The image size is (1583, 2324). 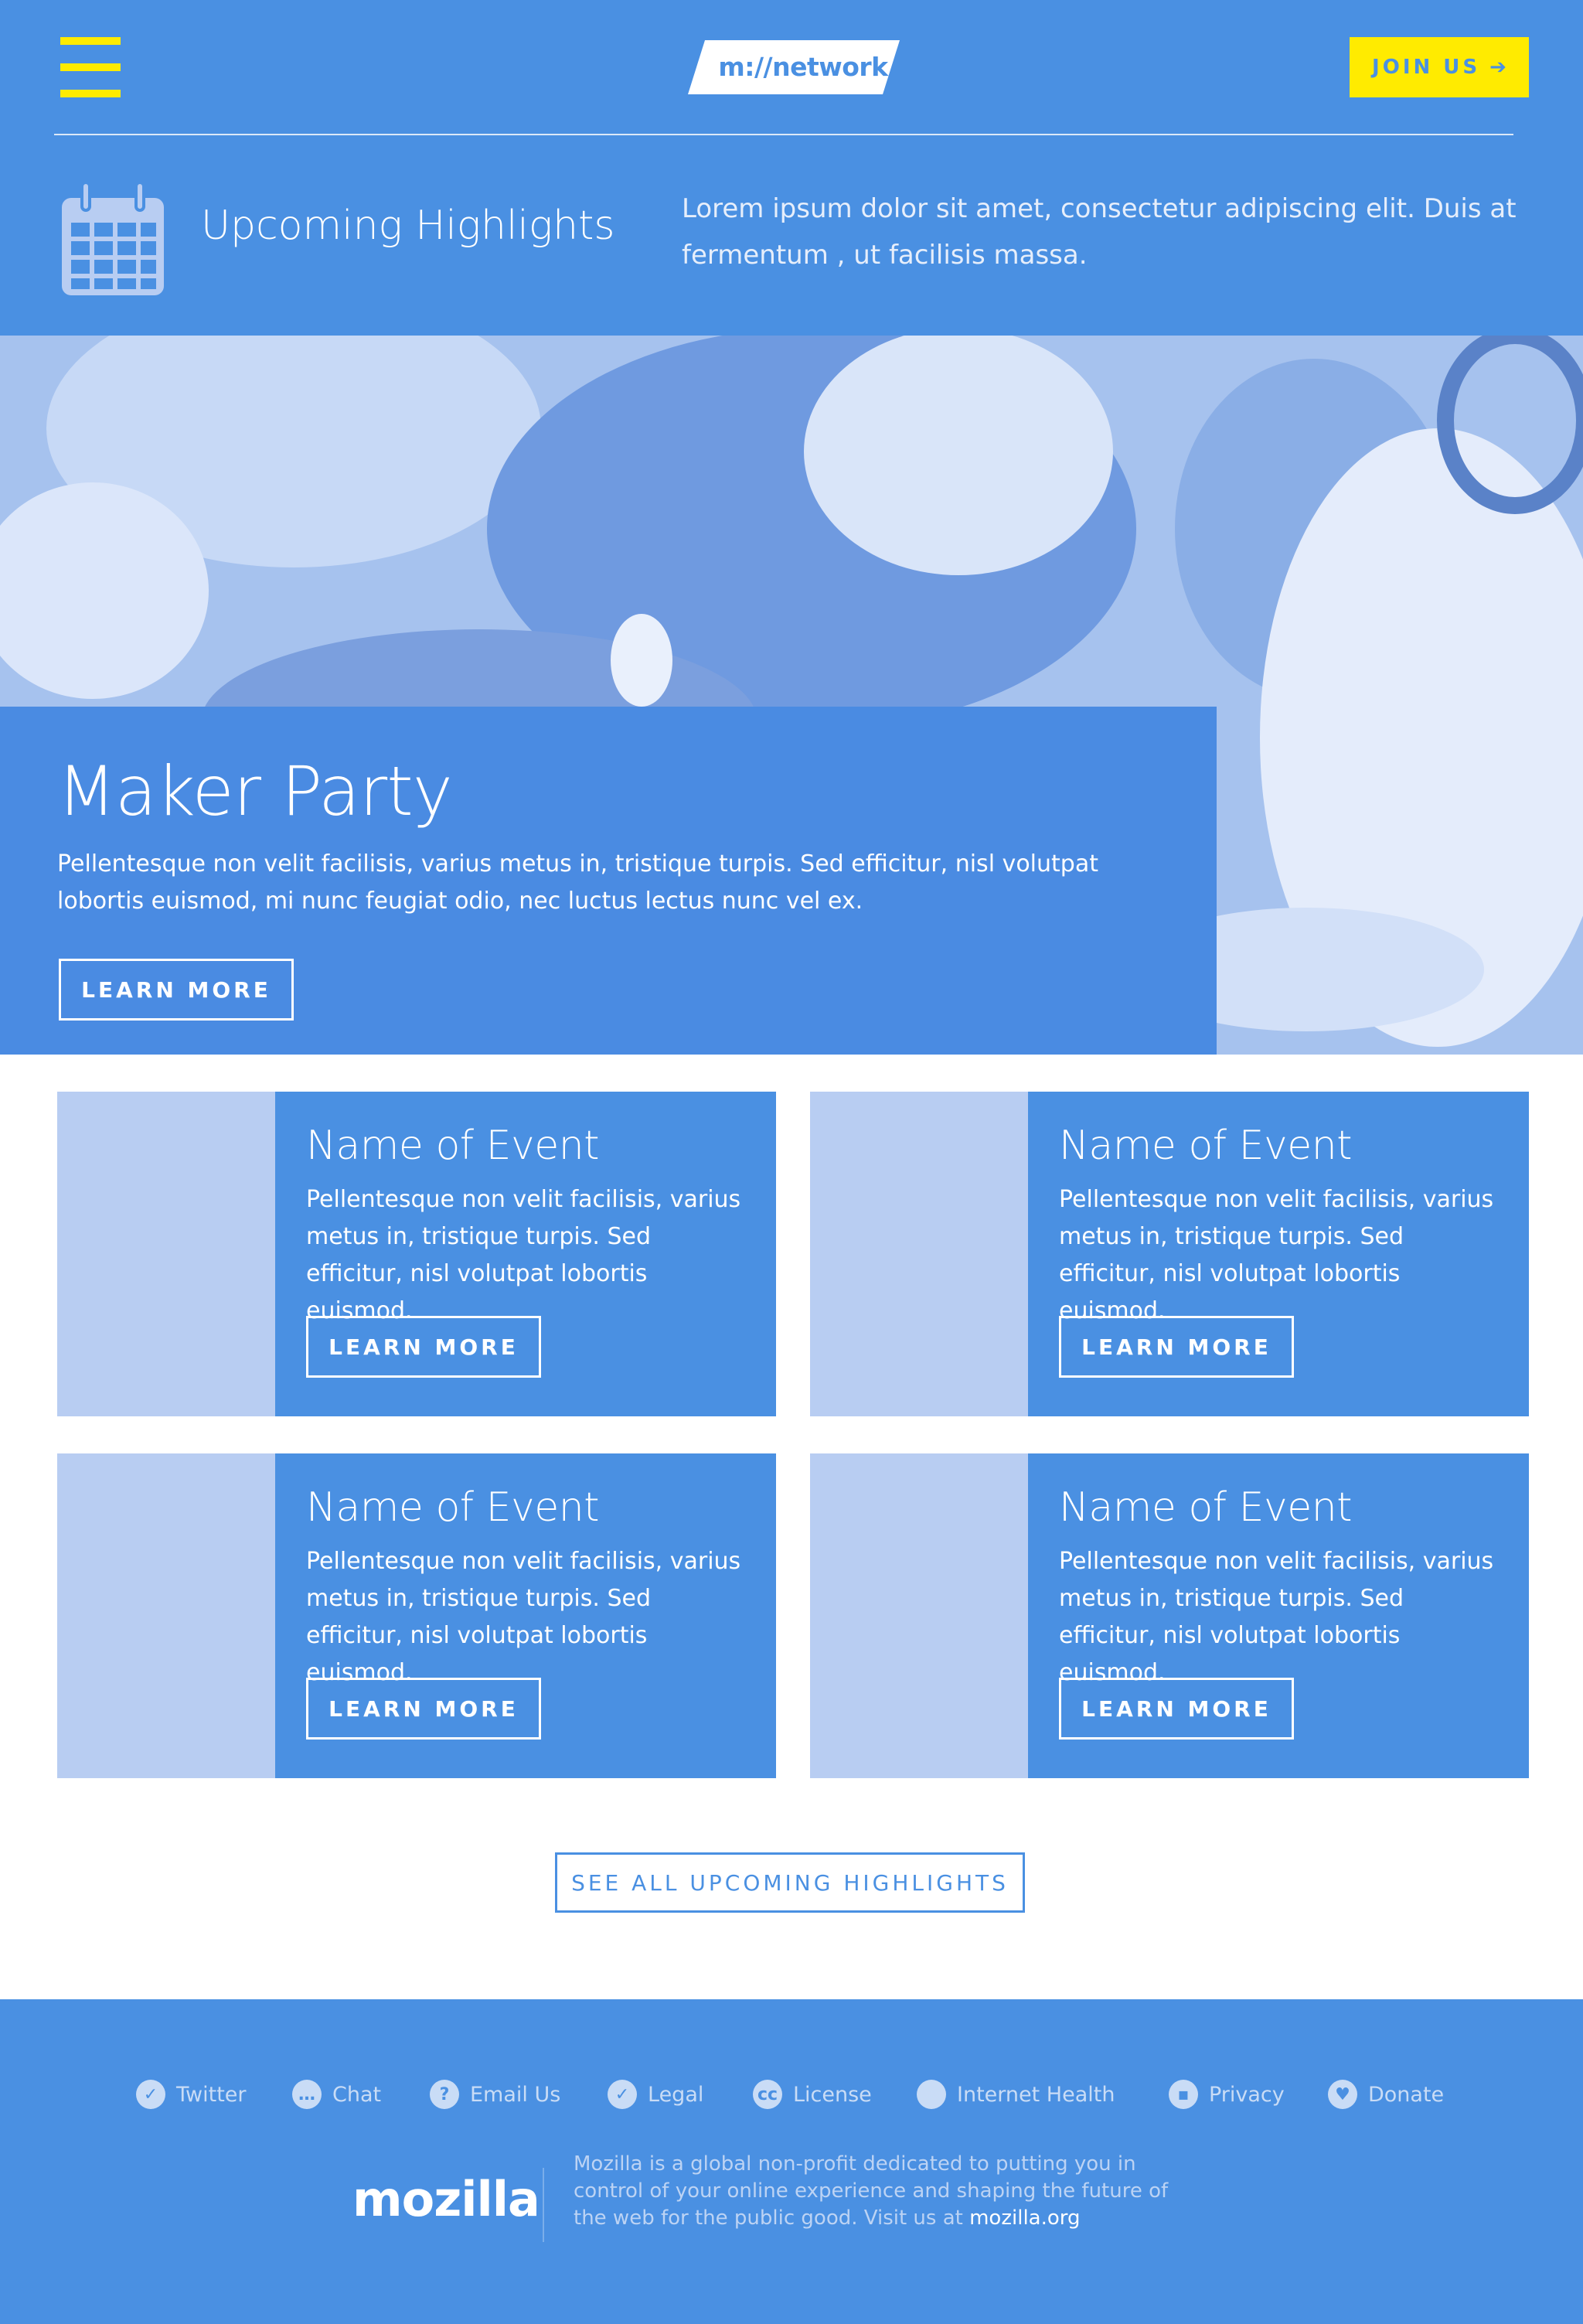 What do you see at coordinates (1406, 2094) in the screenshot?
I see `footer-link-label: Donate` at bounding box center [1406, 2094].